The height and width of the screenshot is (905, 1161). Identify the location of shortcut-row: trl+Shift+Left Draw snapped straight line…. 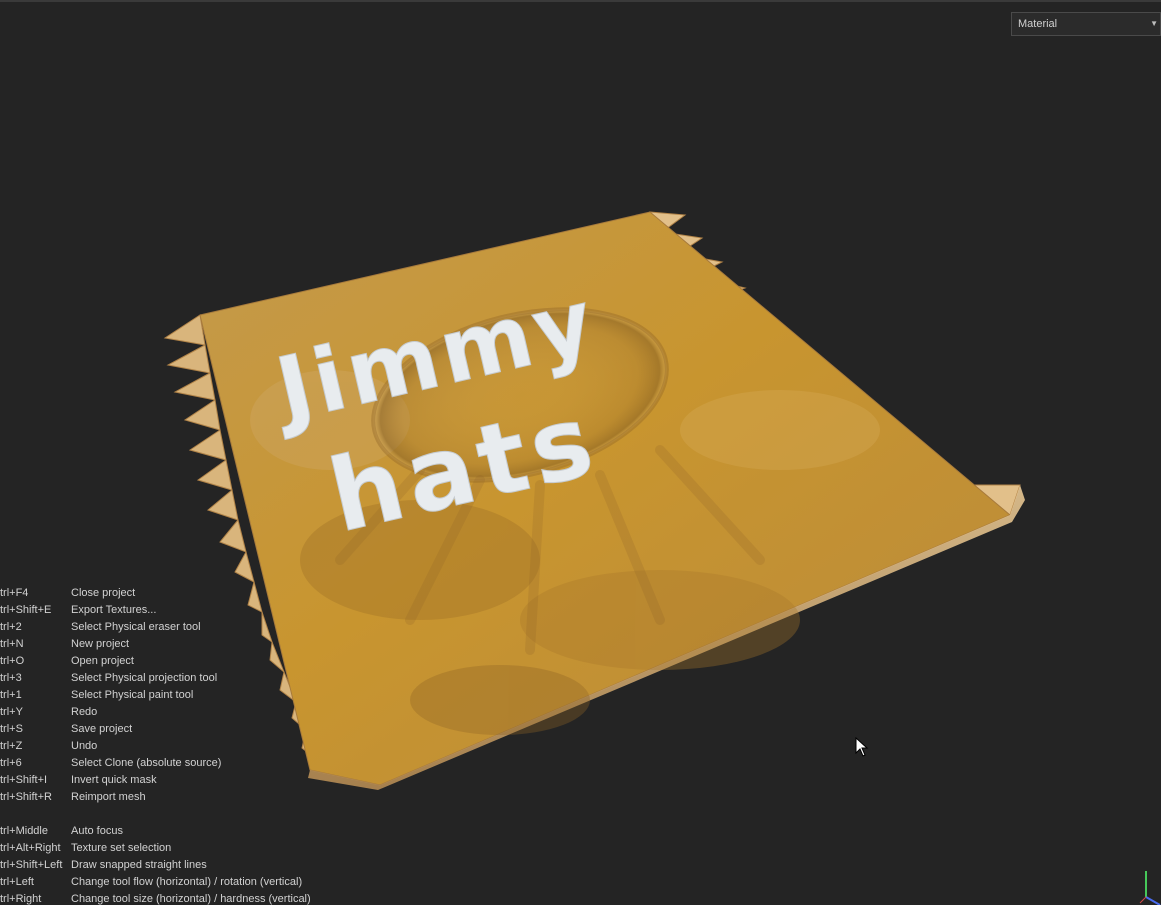
(160, 865).